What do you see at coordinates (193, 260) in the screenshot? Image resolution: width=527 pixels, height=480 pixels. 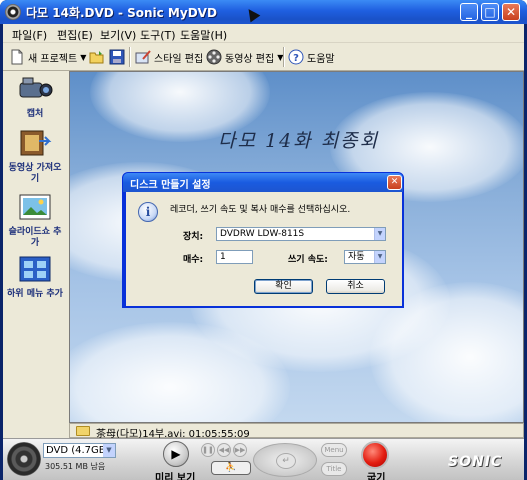 I see `copies-label: 매수:` at bounding box center [193, 260].